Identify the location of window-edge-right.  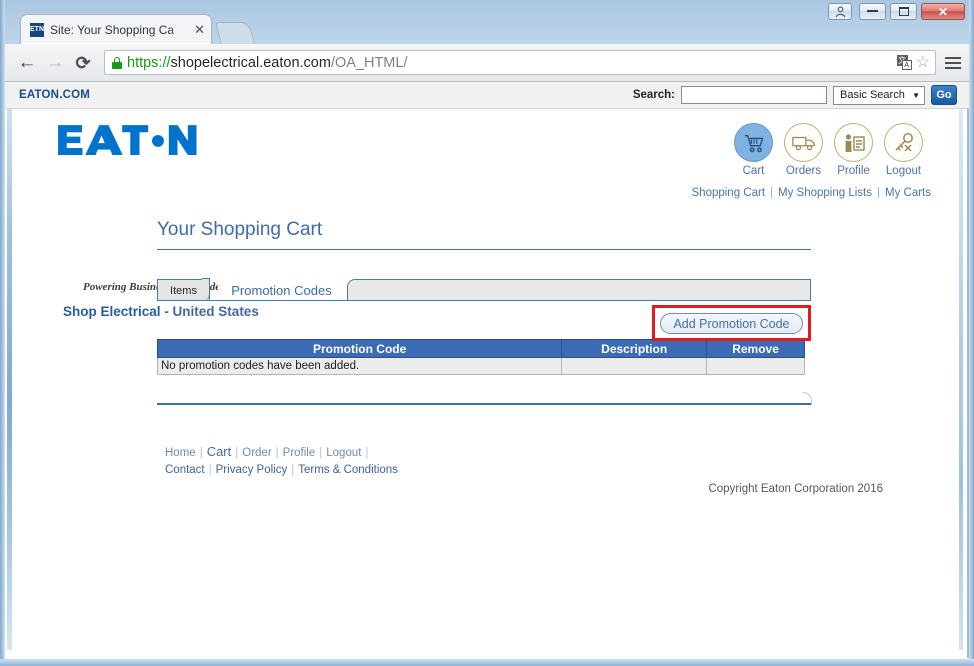
(971, 333).